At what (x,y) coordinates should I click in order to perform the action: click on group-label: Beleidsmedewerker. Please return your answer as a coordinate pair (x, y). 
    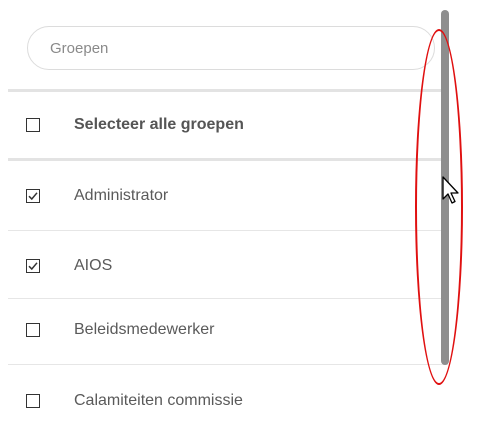
    Looking at the image, I should click on (144, 329).